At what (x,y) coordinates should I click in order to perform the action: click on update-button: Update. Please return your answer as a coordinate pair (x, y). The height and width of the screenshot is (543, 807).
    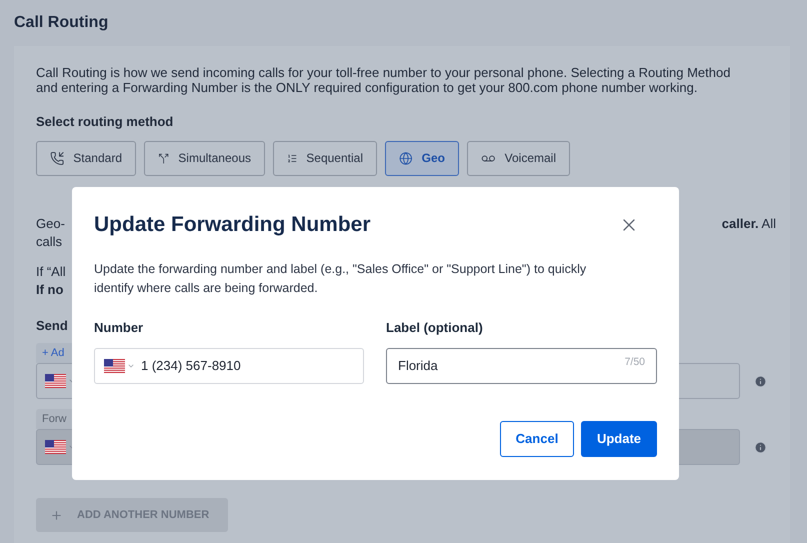
    Looking at the image, I should click on (619, 438).